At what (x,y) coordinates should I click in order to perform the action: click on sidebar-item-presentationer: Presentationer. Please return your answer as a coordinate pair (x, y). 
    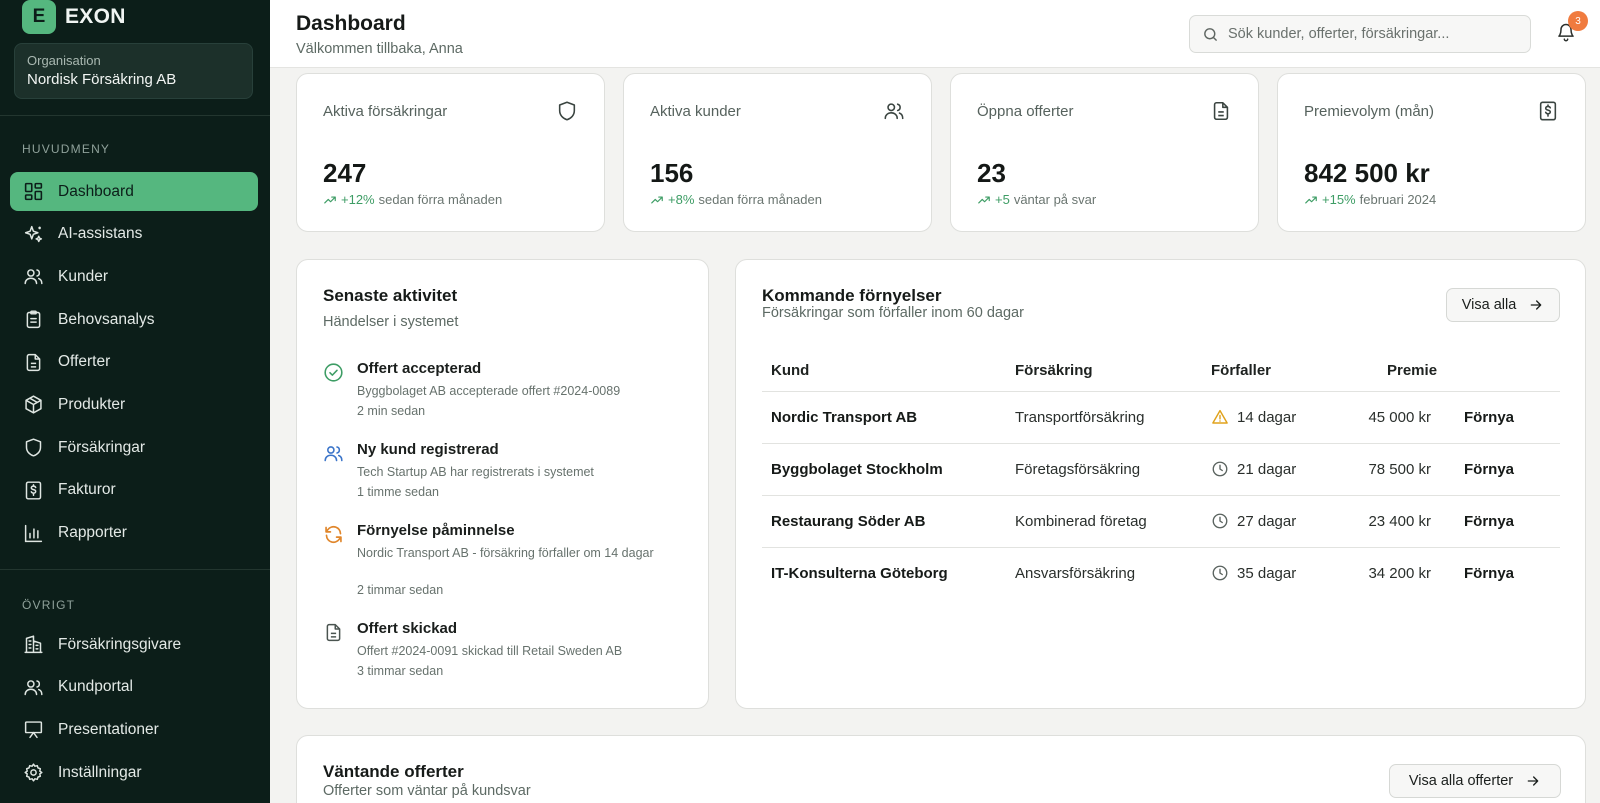
    Looking at the image, I should click on (134, 729).